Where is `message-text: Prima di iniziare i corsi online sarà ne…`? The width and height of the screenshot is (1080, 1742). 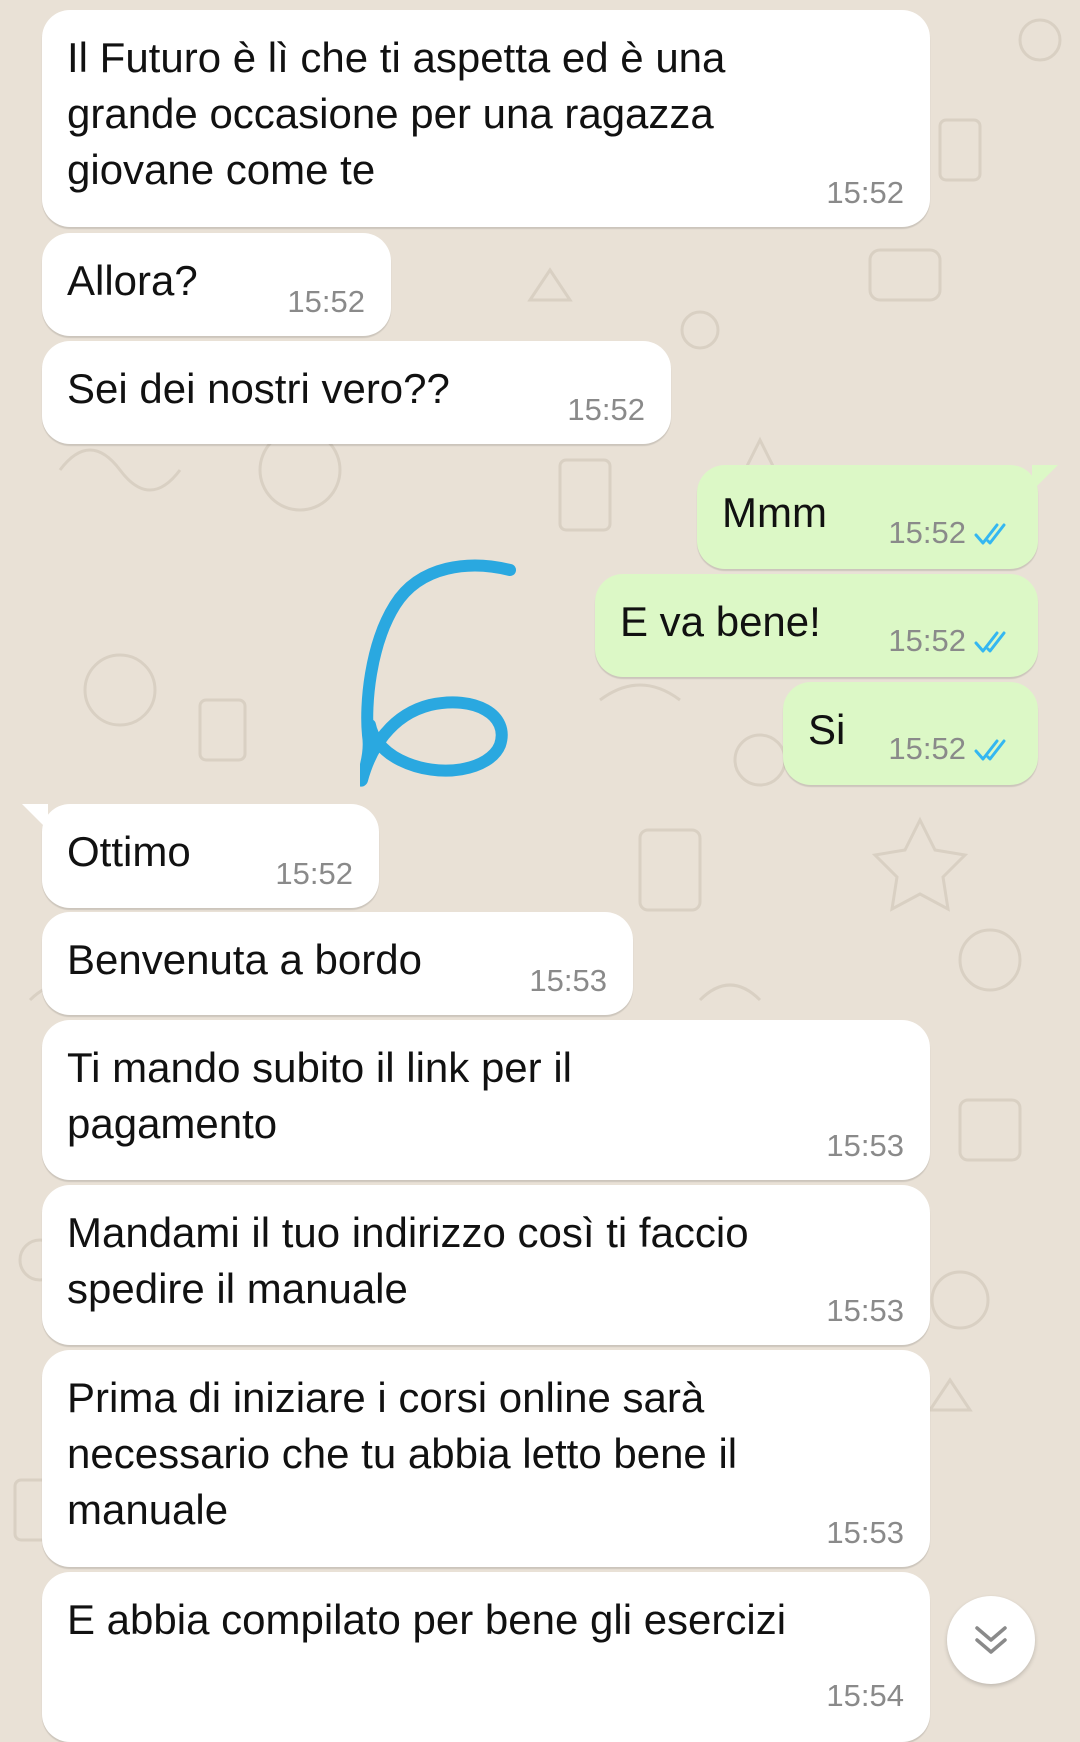
message-text: Prima di iniziare i corsi online sarà ne… is located at coordinates (402, 1453).